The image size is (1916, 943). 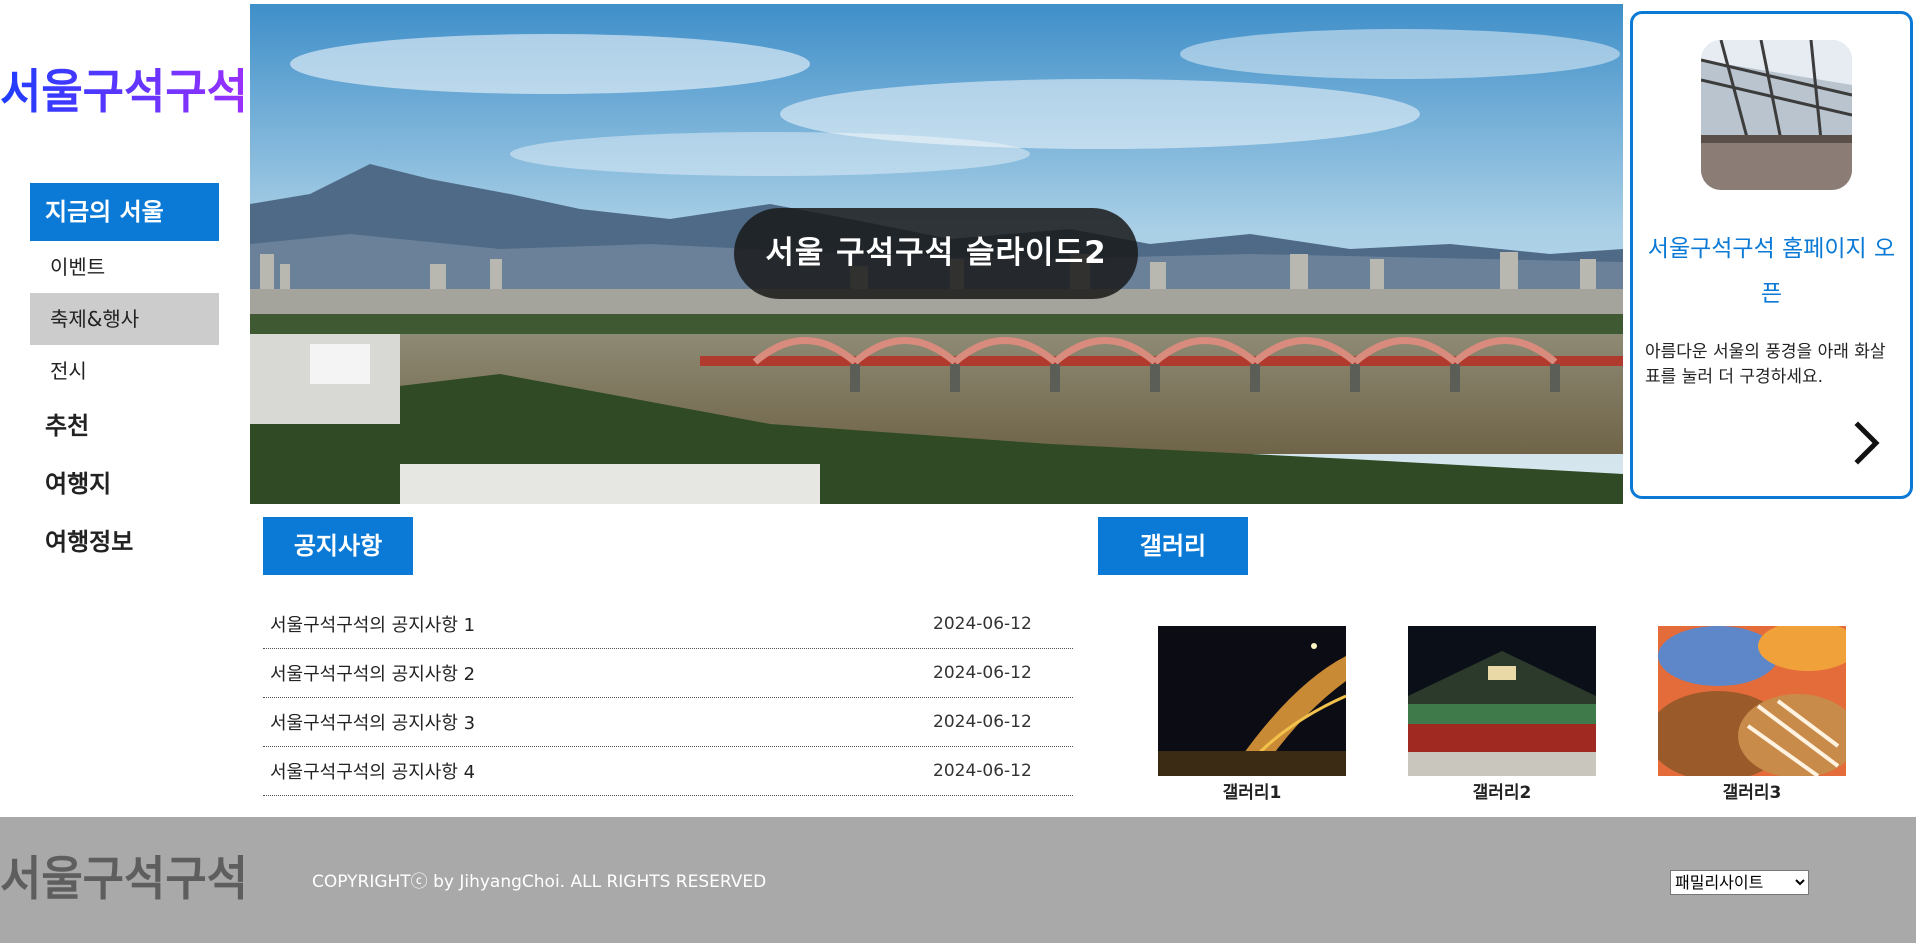 What do you see at coordinates (1252, 793) in the screenshot?
I see `gallery-label-1: 갤러리1` at bounding box center [1252, 793].